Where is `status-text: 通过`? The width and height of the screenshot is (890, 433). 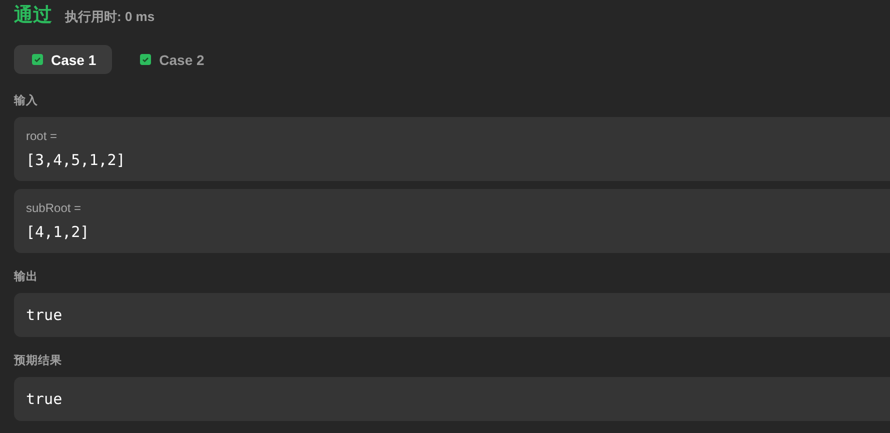 status-text: 通过 is located at coordinates (33, 16).